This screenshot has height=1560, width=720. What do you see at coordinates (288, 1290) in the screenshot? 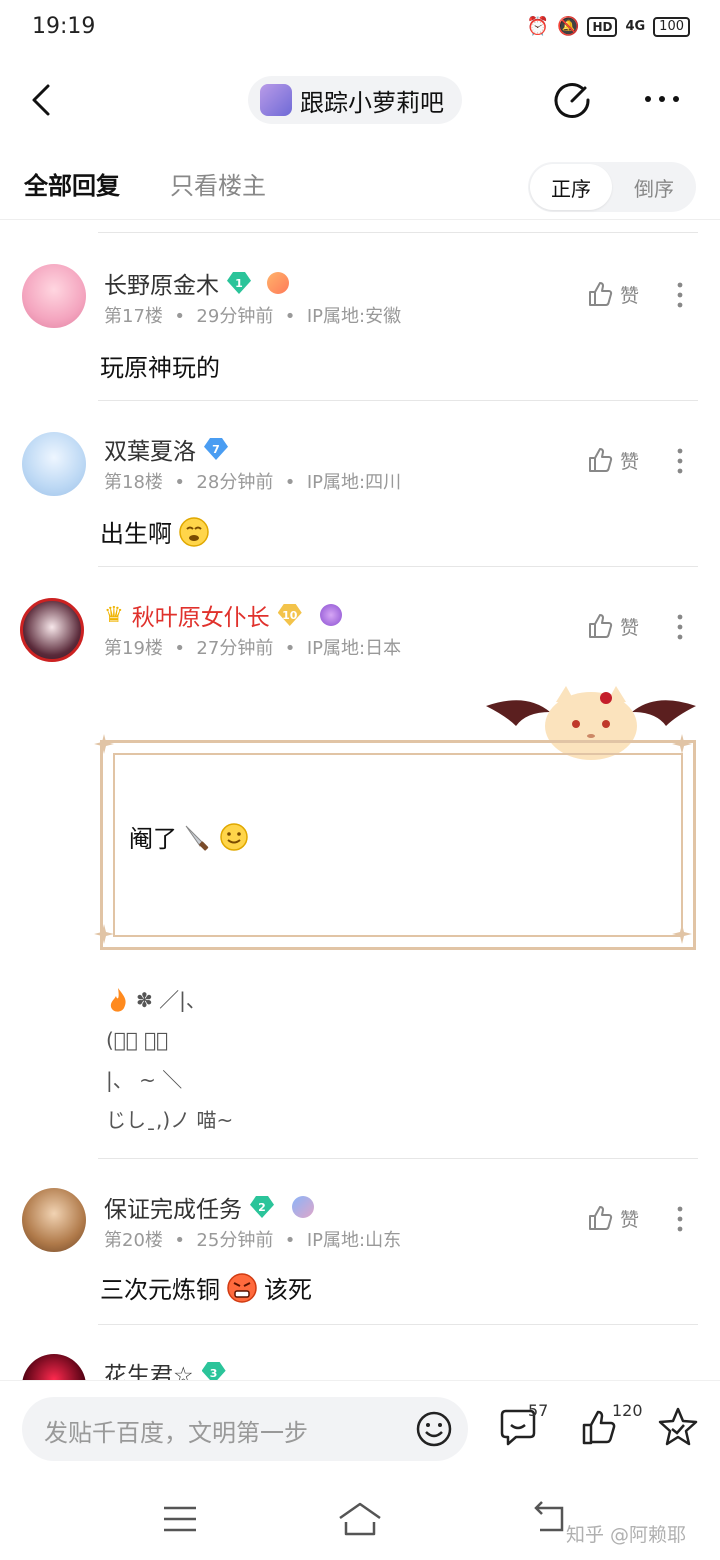
I see `post-content-suffix: 该死` at bounding box center [288, 1290].